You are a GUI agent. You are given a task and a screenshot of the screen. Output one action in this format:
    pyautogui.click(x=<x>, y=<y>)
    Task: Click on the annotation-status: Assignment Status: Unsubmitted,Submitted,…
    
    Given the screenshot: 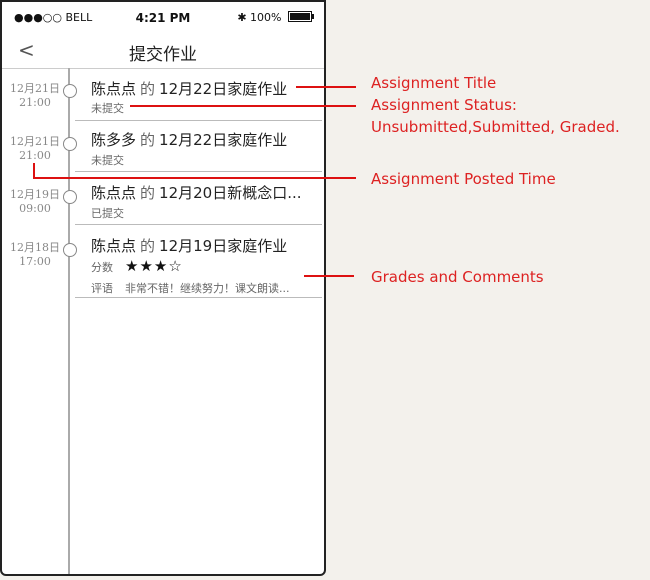 What is the action you would take?
    pyautogui.click(x=495, y=116)
    